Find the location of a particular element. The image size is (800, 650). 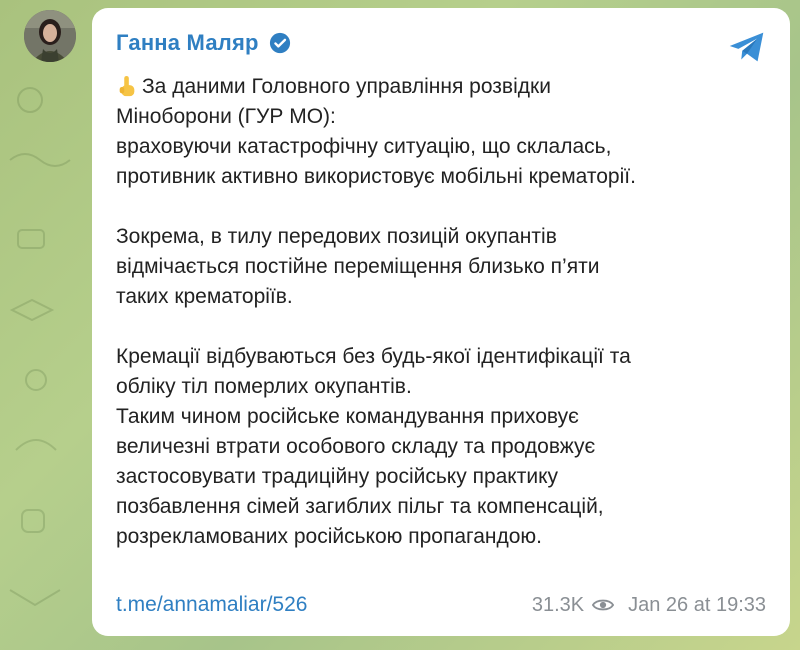

timestamp: Jan 26 at 19:33 is located at coordinates (697, 604).